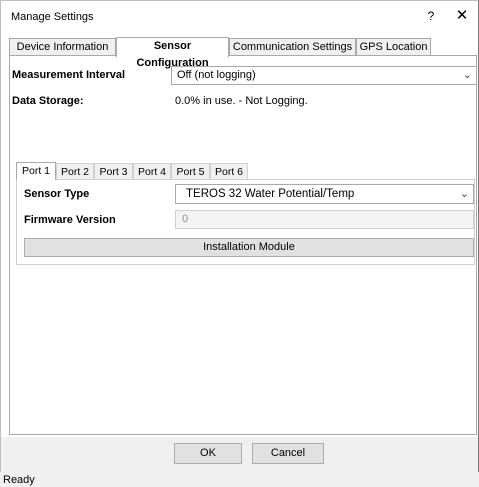 Image resolution: width=479 pixels, height=487 pixels. Describe the element at coordinates (431, 17) in the screenshot. I see `help-button: ?` at that location.